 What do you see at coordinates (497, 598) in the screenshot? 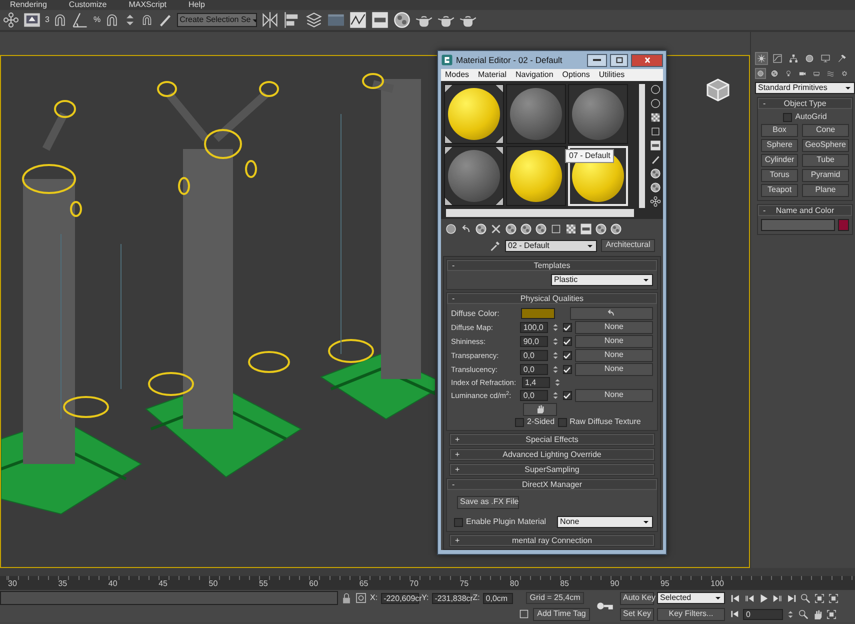
I see `coordinate-field: 0,0cm` at bounding box center [497, 598].